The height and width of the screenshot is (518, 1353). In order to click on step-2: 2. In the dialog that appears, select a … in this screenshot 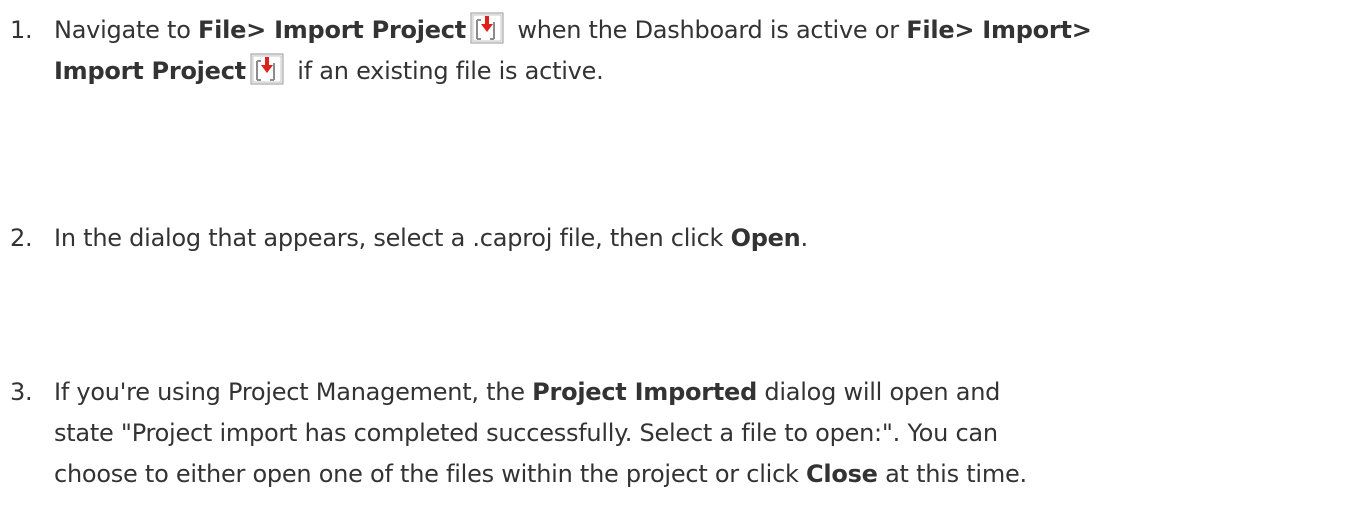, I will do `click(676, 238)`.